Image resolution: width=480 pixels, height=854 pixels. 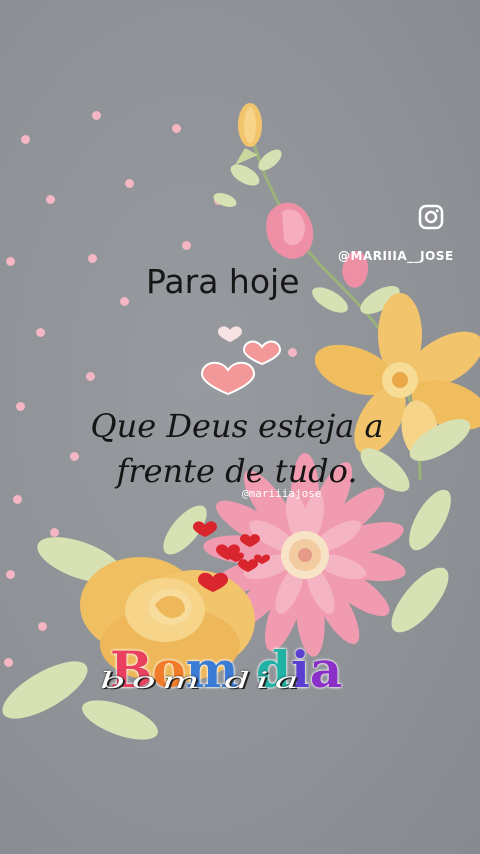 What do you see at coordinates (237, 449) in the screenshot?
I see `message-text: Que Deus esteja a frente de tudo.` at bounding box center [237, 449].